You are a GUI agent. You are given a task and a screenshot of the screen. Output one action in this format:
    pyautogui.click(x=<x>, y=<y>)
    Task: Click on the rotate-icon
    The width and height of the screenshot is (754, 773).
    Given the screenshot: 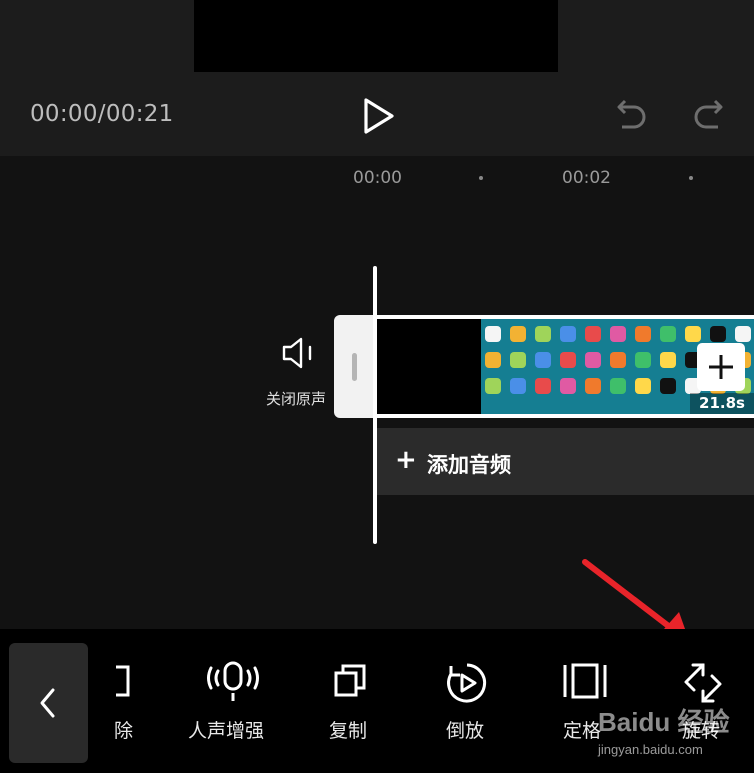 What is the action you would take?
    pyautogui.click(x=703, y=683)
    